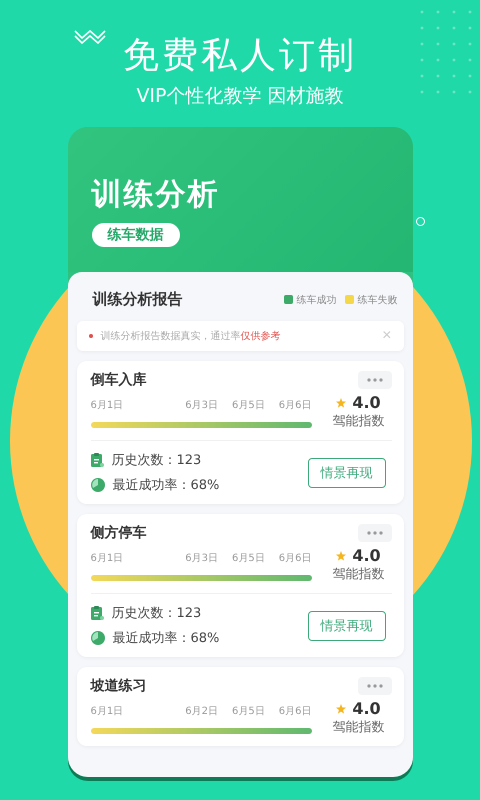 The width and height of the screenshot is (480, 800). I want to click on drill-title: 坡道练习, so click(118, 686).